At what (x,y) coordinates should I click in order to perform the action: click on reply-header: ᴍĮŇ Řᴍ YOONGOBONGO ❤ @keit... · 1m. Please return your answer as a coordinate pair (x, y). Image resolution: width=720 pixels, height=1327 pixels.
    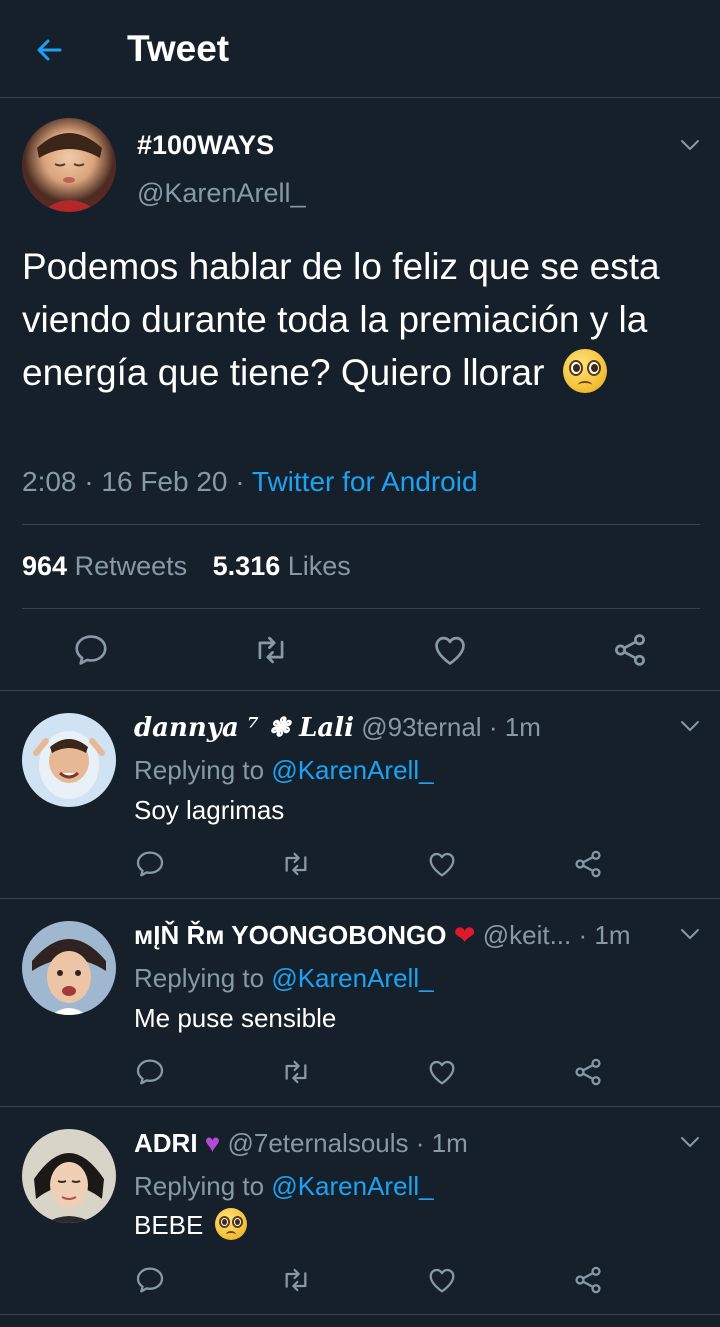
    Looking at the image, I should click on (382, 935).